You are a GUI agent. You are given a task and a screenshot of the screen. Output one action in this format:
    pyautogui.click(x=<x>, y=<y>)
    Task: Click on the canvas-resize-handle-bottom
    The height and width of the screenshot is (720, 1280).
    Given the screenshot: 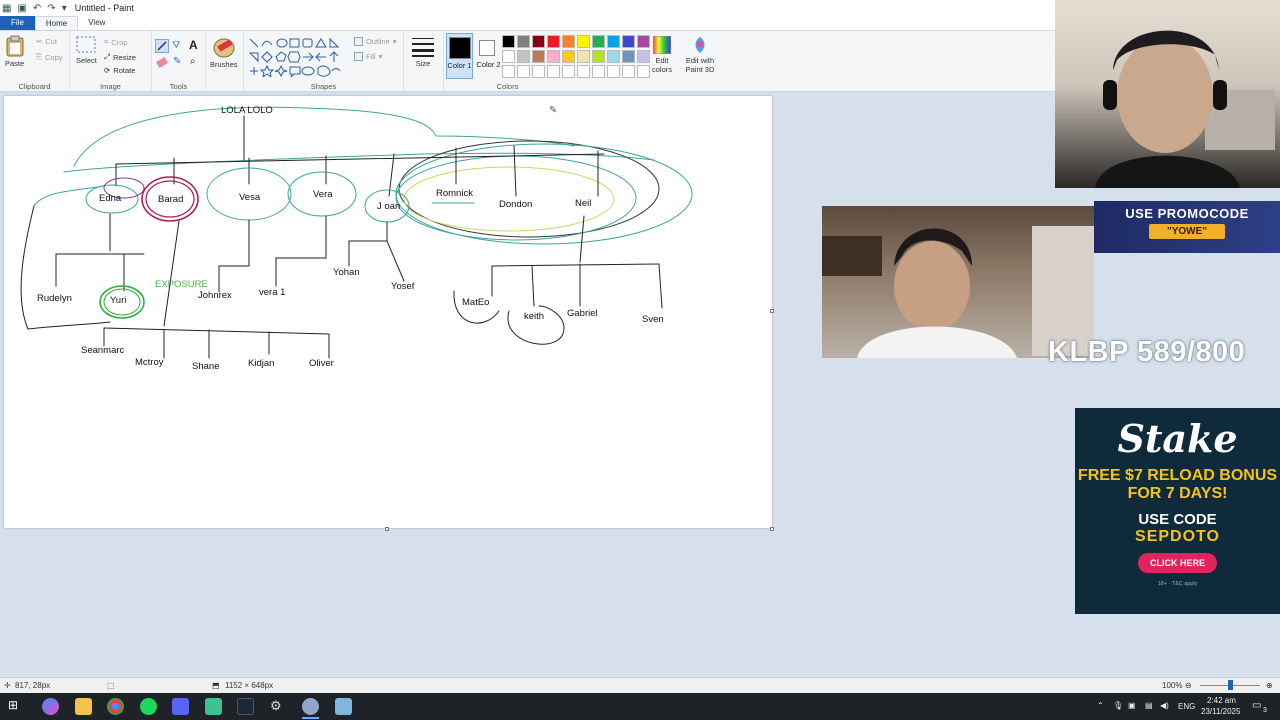 What is the action you would take?
    pyautogui.click(x=387, y=529)
    